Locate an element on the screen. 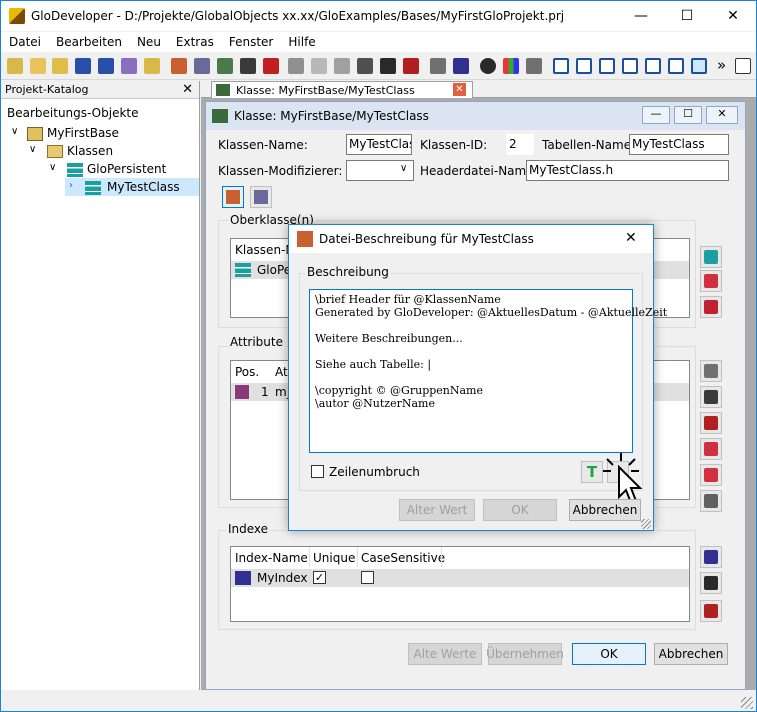 This screenshot has width=757, height=712. wizard-icon is located at coordinates (152, 66).